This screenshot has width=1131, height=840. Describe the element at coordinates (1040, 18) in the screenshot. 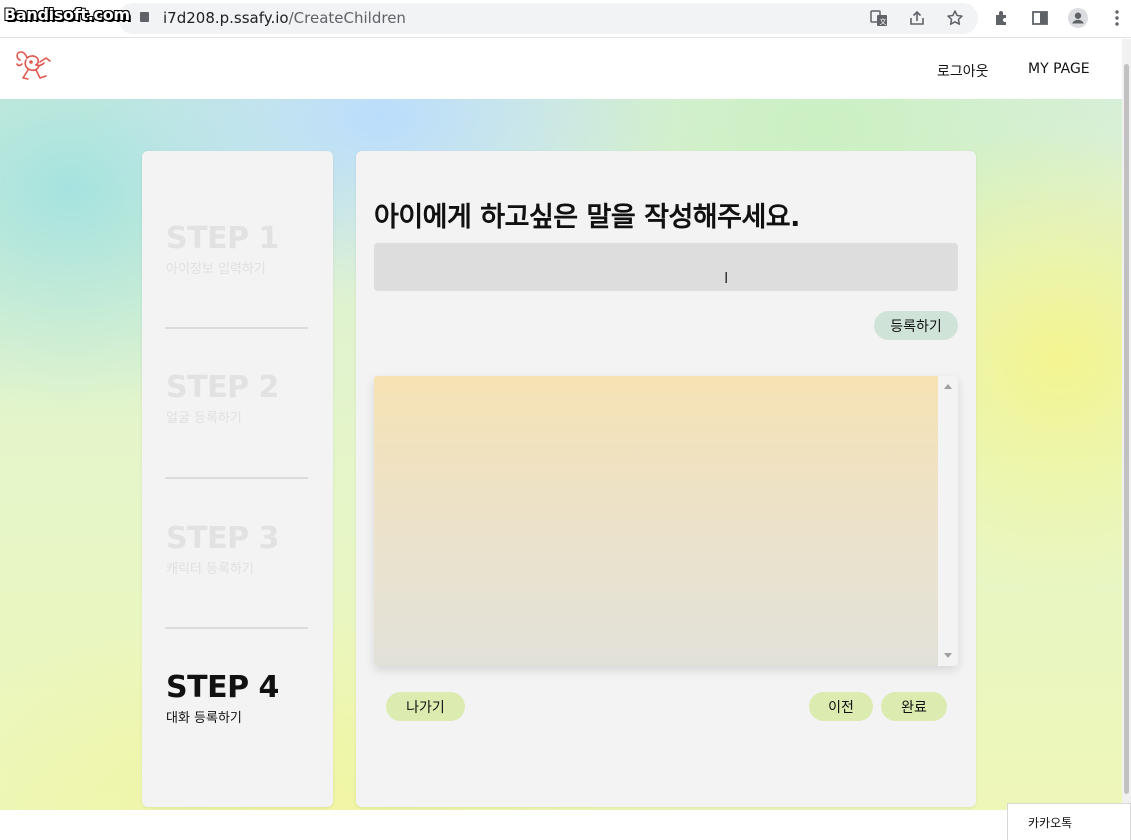

I see `sidepanel-icon` at that location.